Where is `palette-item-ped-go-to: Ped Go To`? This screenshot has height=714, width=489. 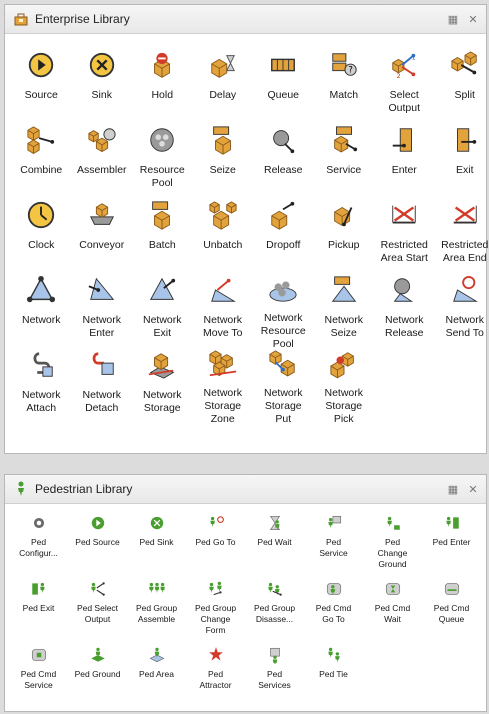 palette-item-ped-go-to: Ped Go To is located at coordinates (215, 546).